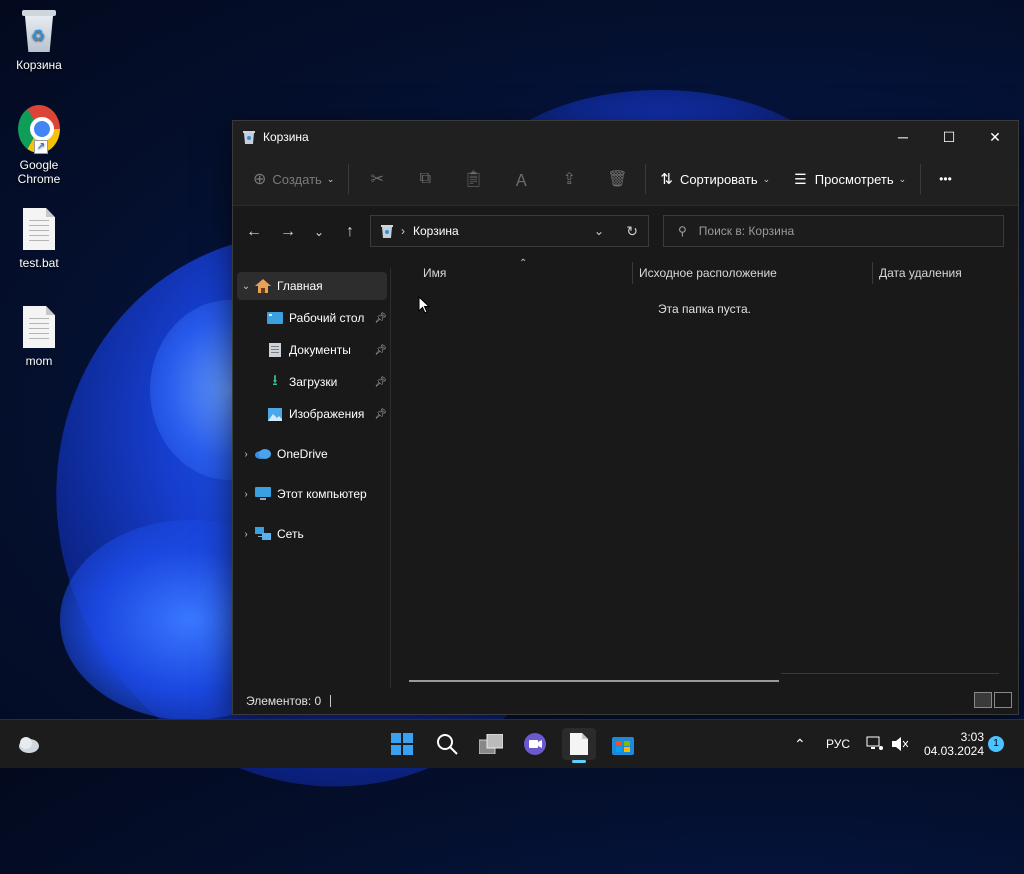 This screenshot has width=1024, height=874. What do you see at coordinates (313, 382) in the screenshot?
I see `sidebar-item-label: Загрузки` at bounding box center [313, 382].